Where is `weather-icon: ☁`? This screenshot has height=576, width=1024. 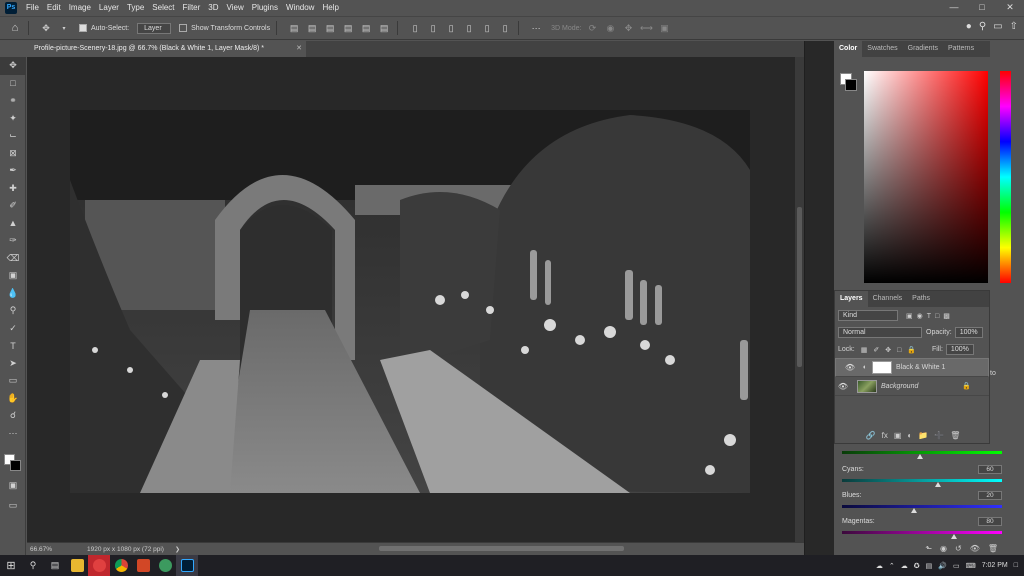
weather-icon: ☁ is located at coordinates (879, 566).